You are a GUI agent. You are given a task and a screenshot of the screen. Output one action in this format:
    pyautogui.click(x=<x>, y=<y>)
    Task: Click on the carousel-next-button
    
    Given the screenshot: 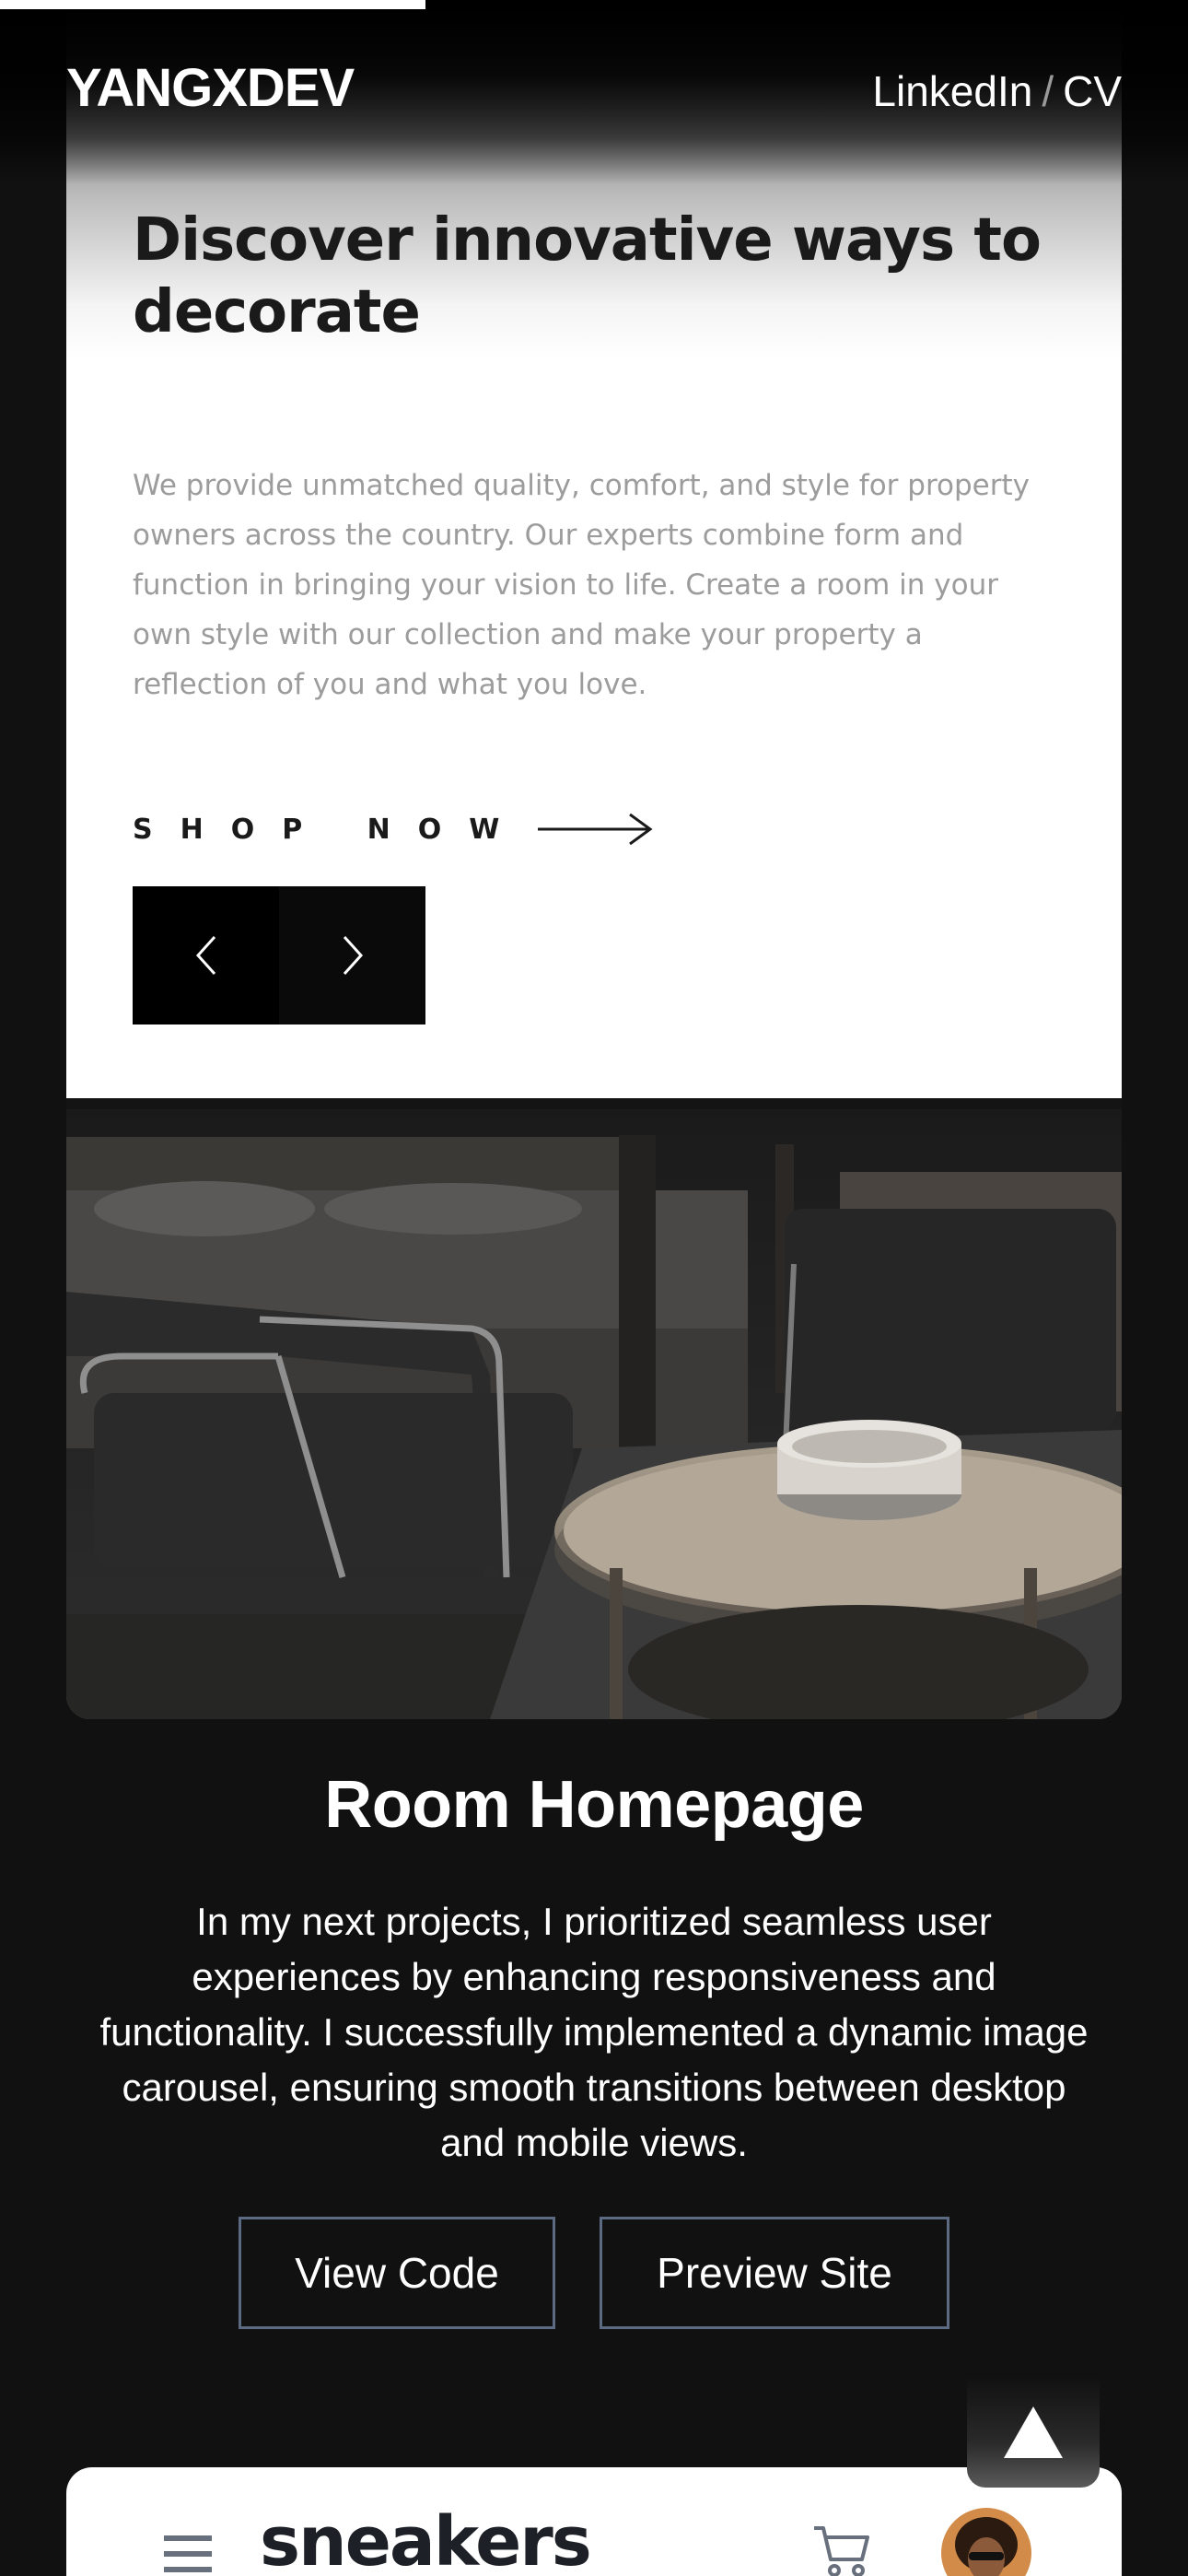 What is the action you would take?
    pyautogui.click(x=352, y=956)
    